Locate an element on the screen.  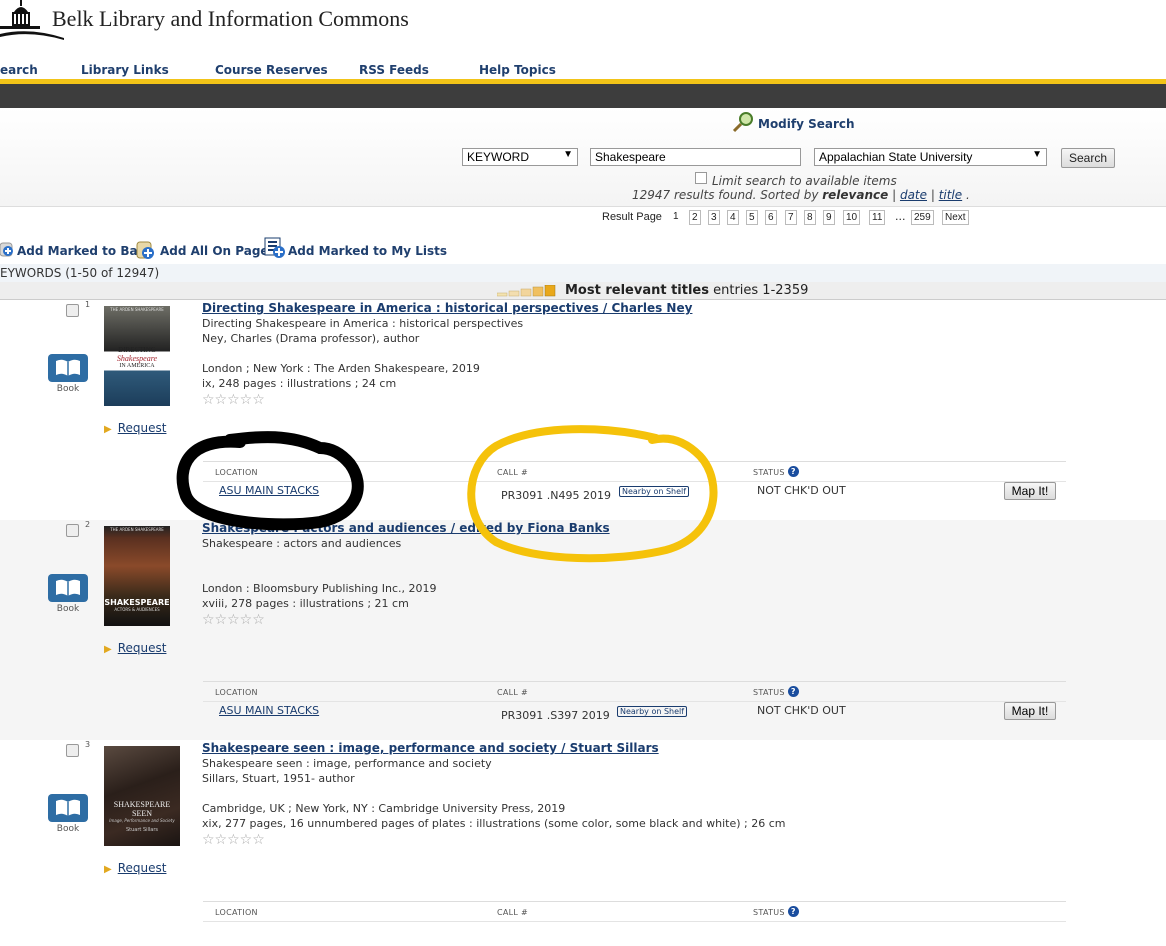
magnifier-icon is located at coordinates (744, 122).